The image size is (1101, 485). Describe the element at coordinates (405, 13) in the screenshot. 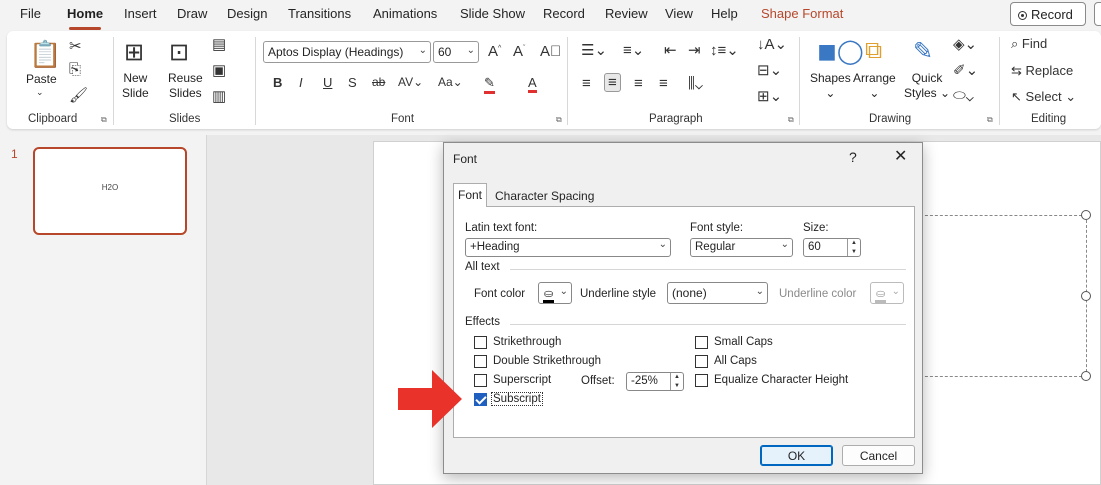

I see `tab-animations: Animations` at that location.